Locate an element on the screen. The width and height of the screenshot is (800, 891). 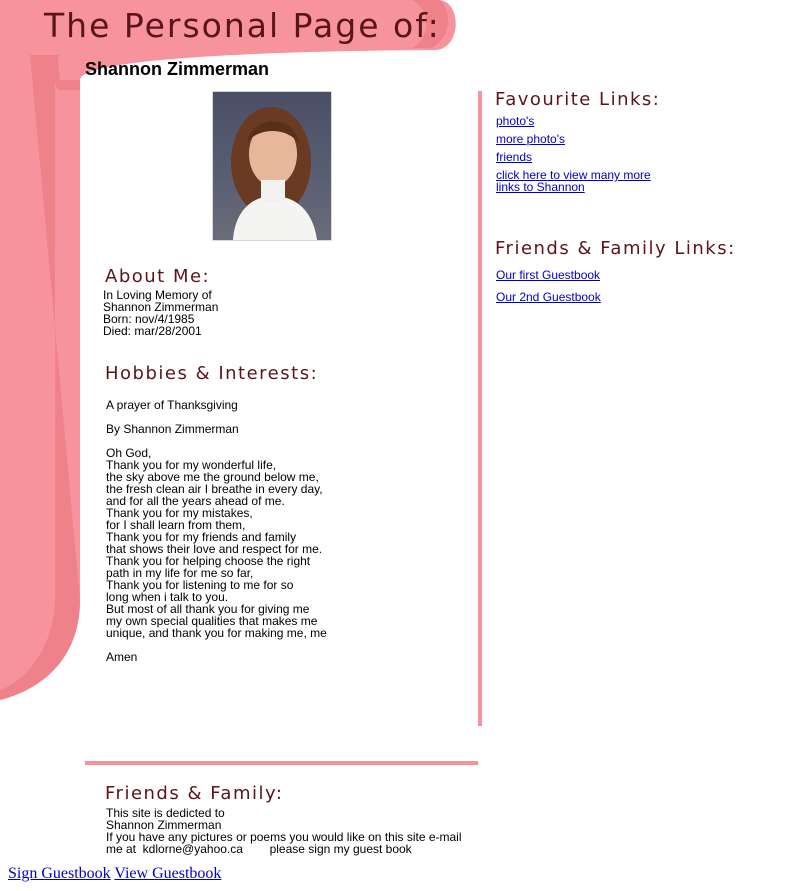
poem-author: By Shannon Zimmerman is located at coordinates (172, 429).